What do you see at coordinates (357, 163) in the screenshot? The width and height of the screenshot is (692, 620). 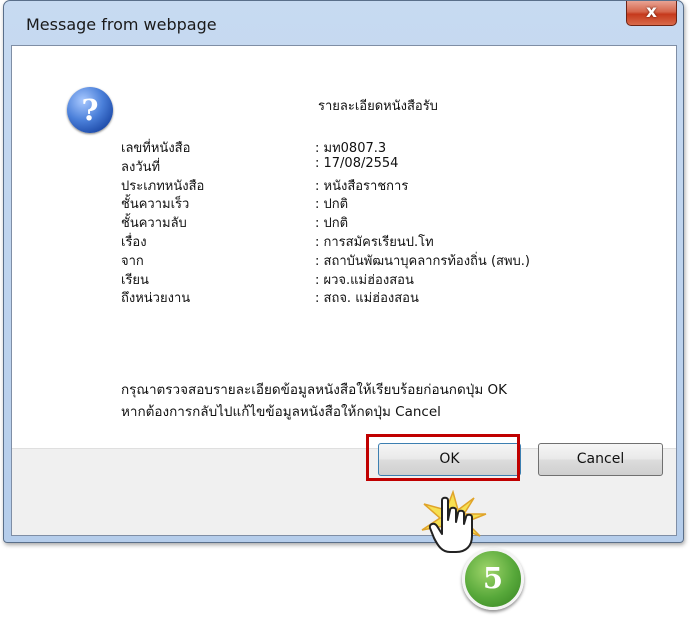 I see `detail-value: : 17/08/2554` at bounding box center [357, 163].